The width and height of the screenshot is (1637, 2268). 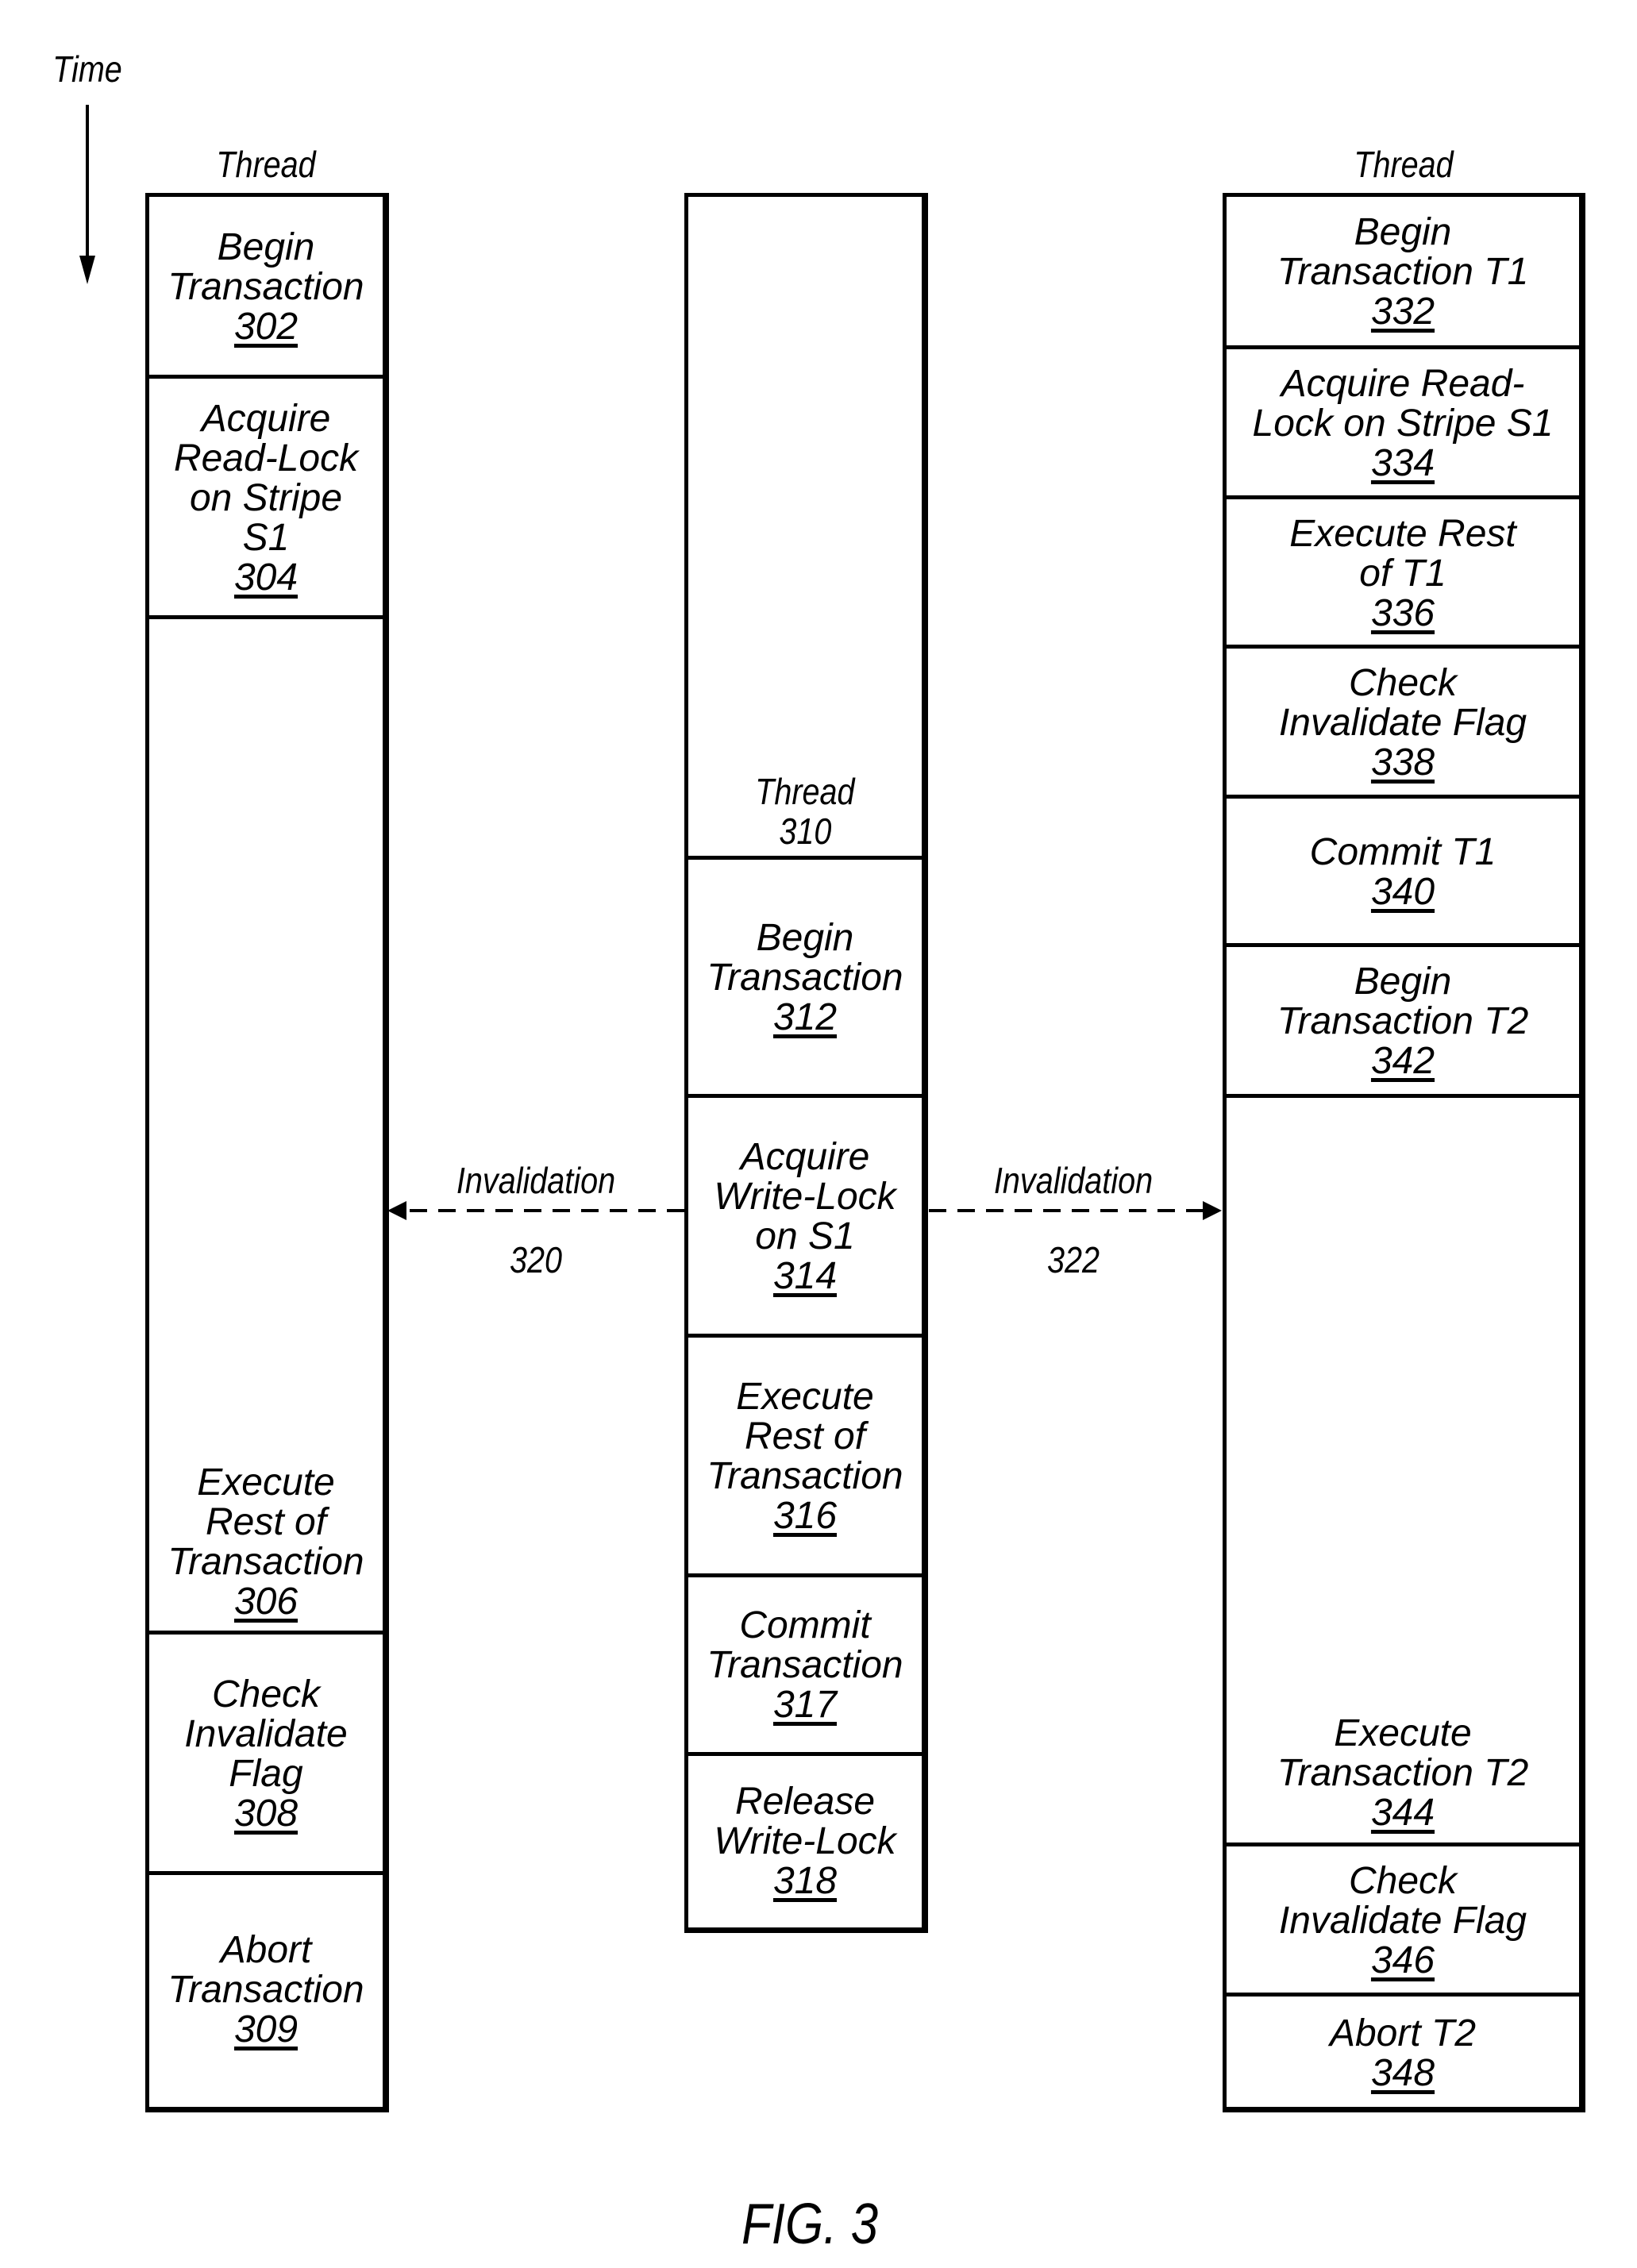 I want to click on step-text: Begin Transaction T1, so click(x=1403, y=251).